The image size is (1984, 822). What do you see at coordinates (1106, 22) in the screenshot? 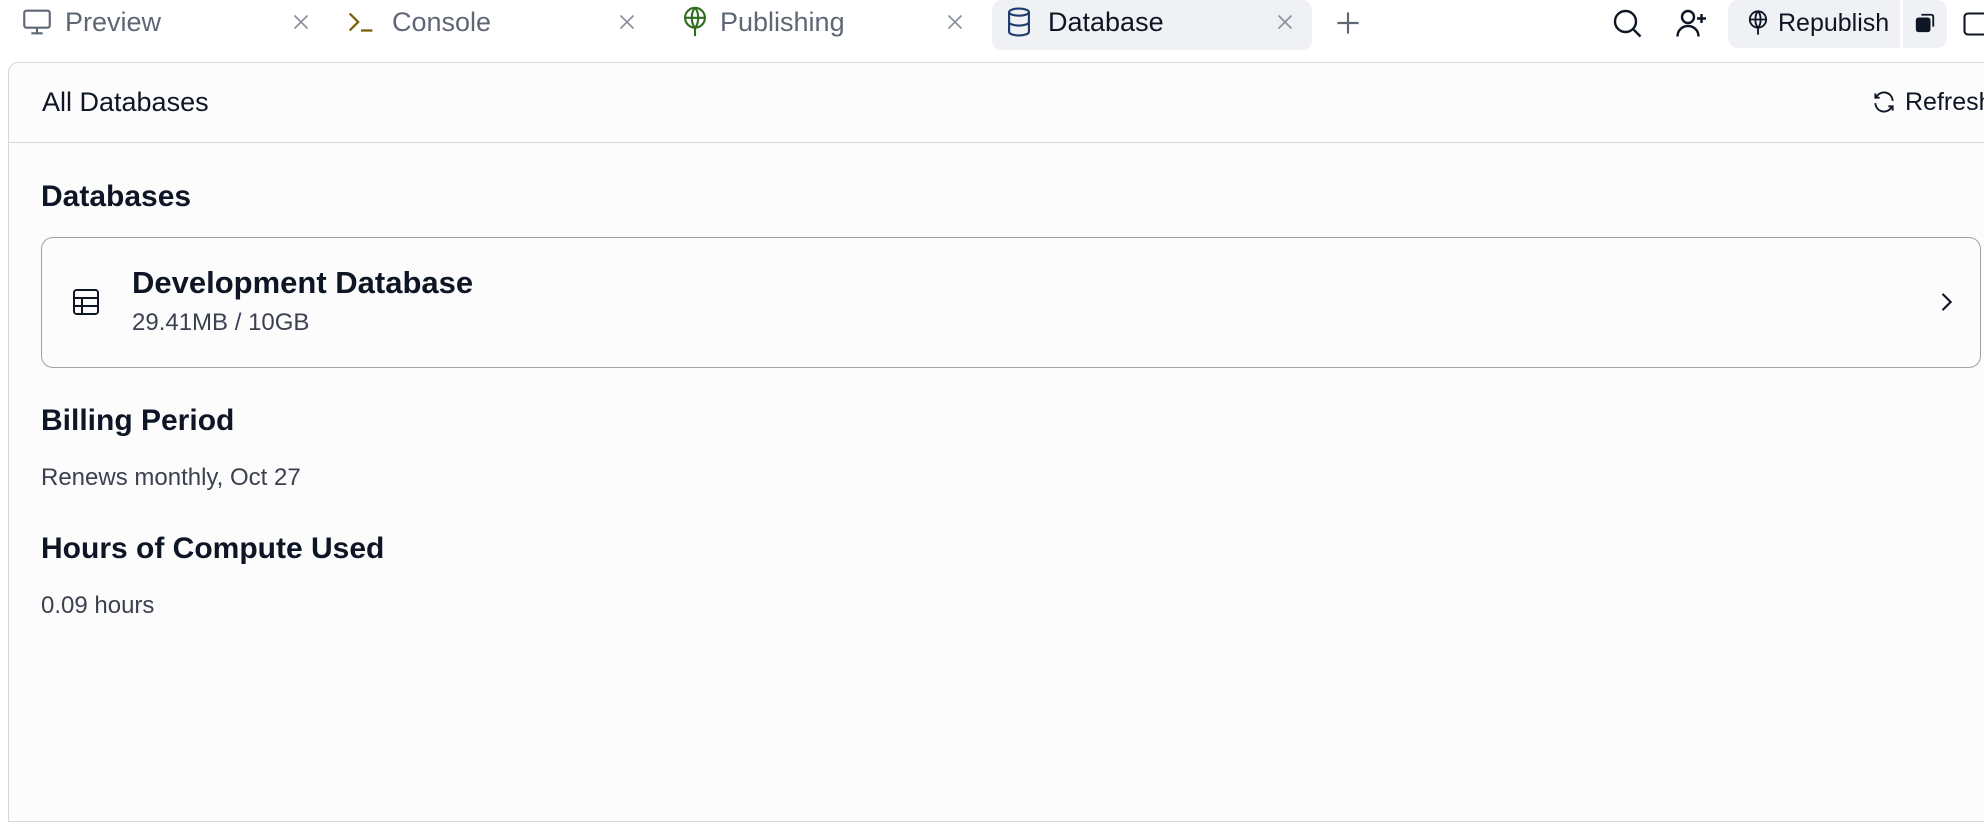
I see `tab-database-label: Database` at bounding box center [1106, 22].